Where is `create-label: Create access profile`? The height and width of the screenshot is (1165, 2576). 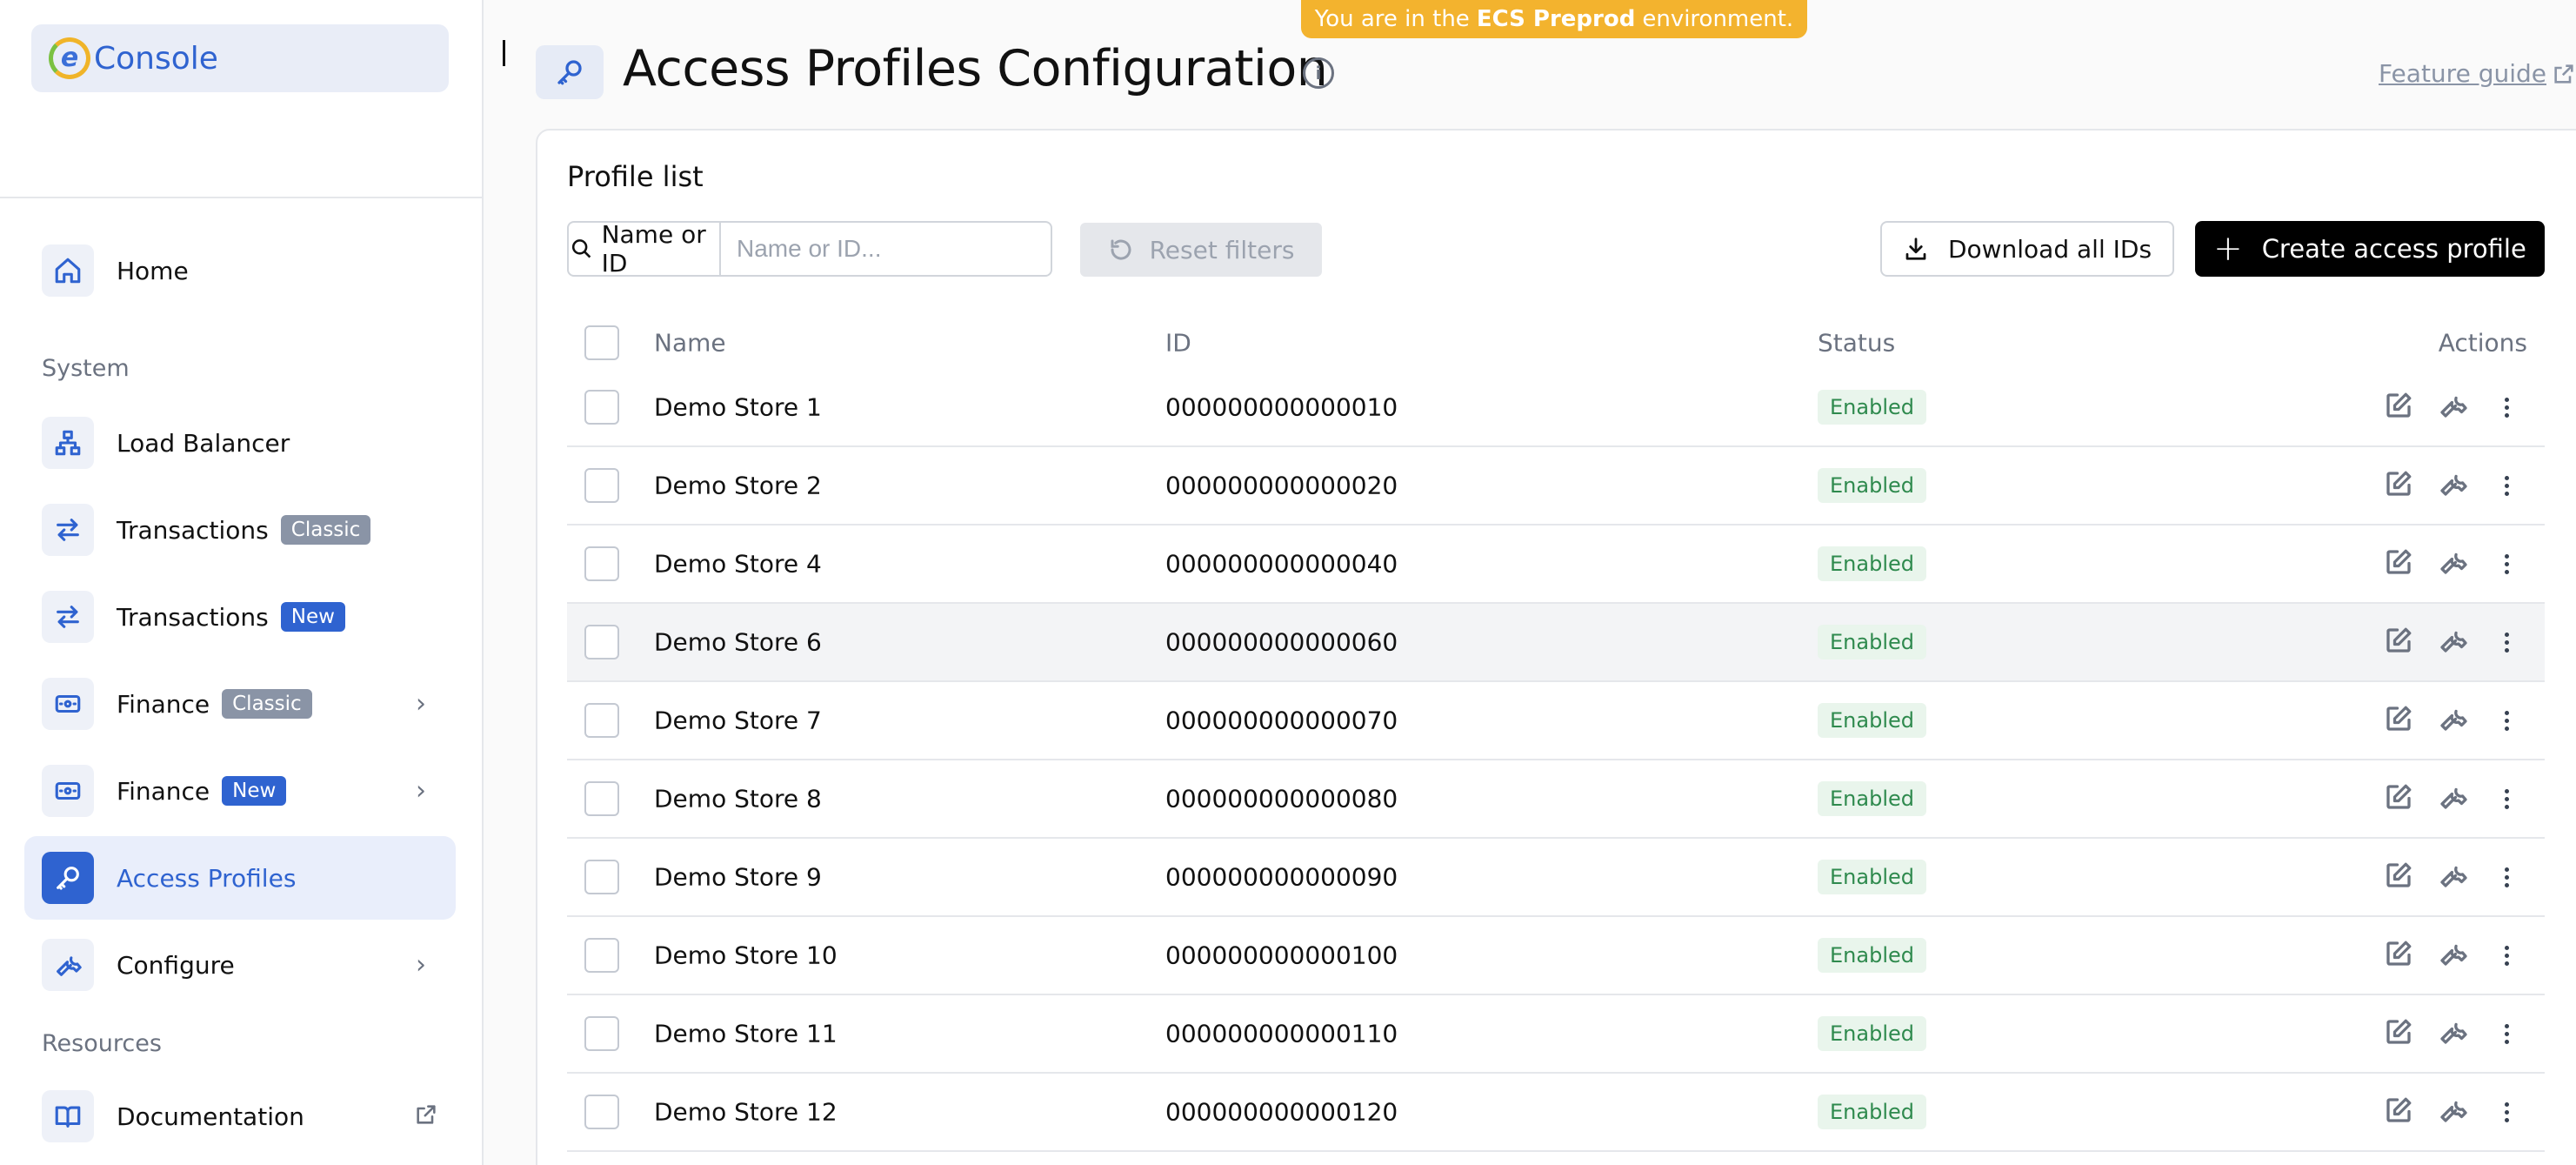
create-label: Create access profile is located at coordinates (2394, 249).